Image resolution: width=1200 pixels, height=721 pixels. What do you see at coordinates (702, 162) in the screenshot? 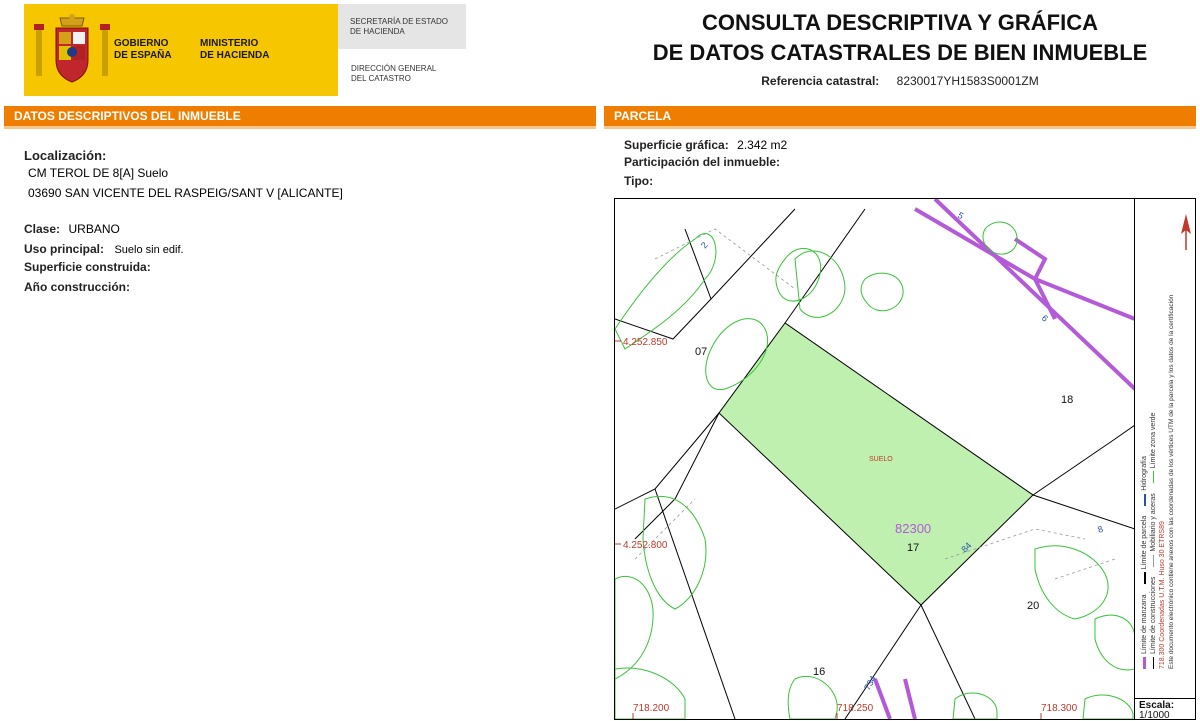
I see `participacion-label: Participación del inmueble:` at bounding box center [702, 162].